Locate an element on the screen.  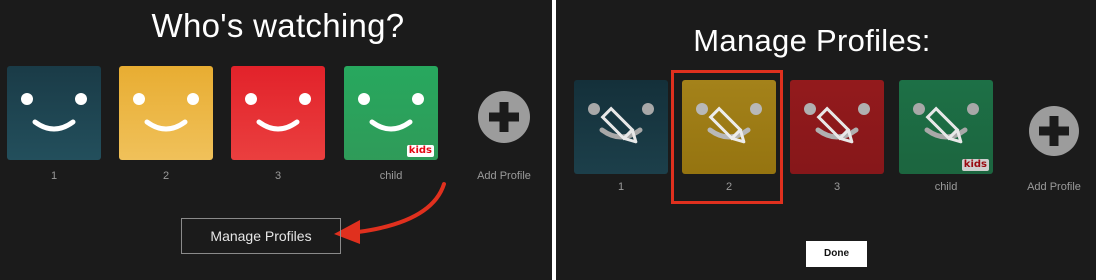
page-title: Manage Profiles: is located at coordinates (812, 40).